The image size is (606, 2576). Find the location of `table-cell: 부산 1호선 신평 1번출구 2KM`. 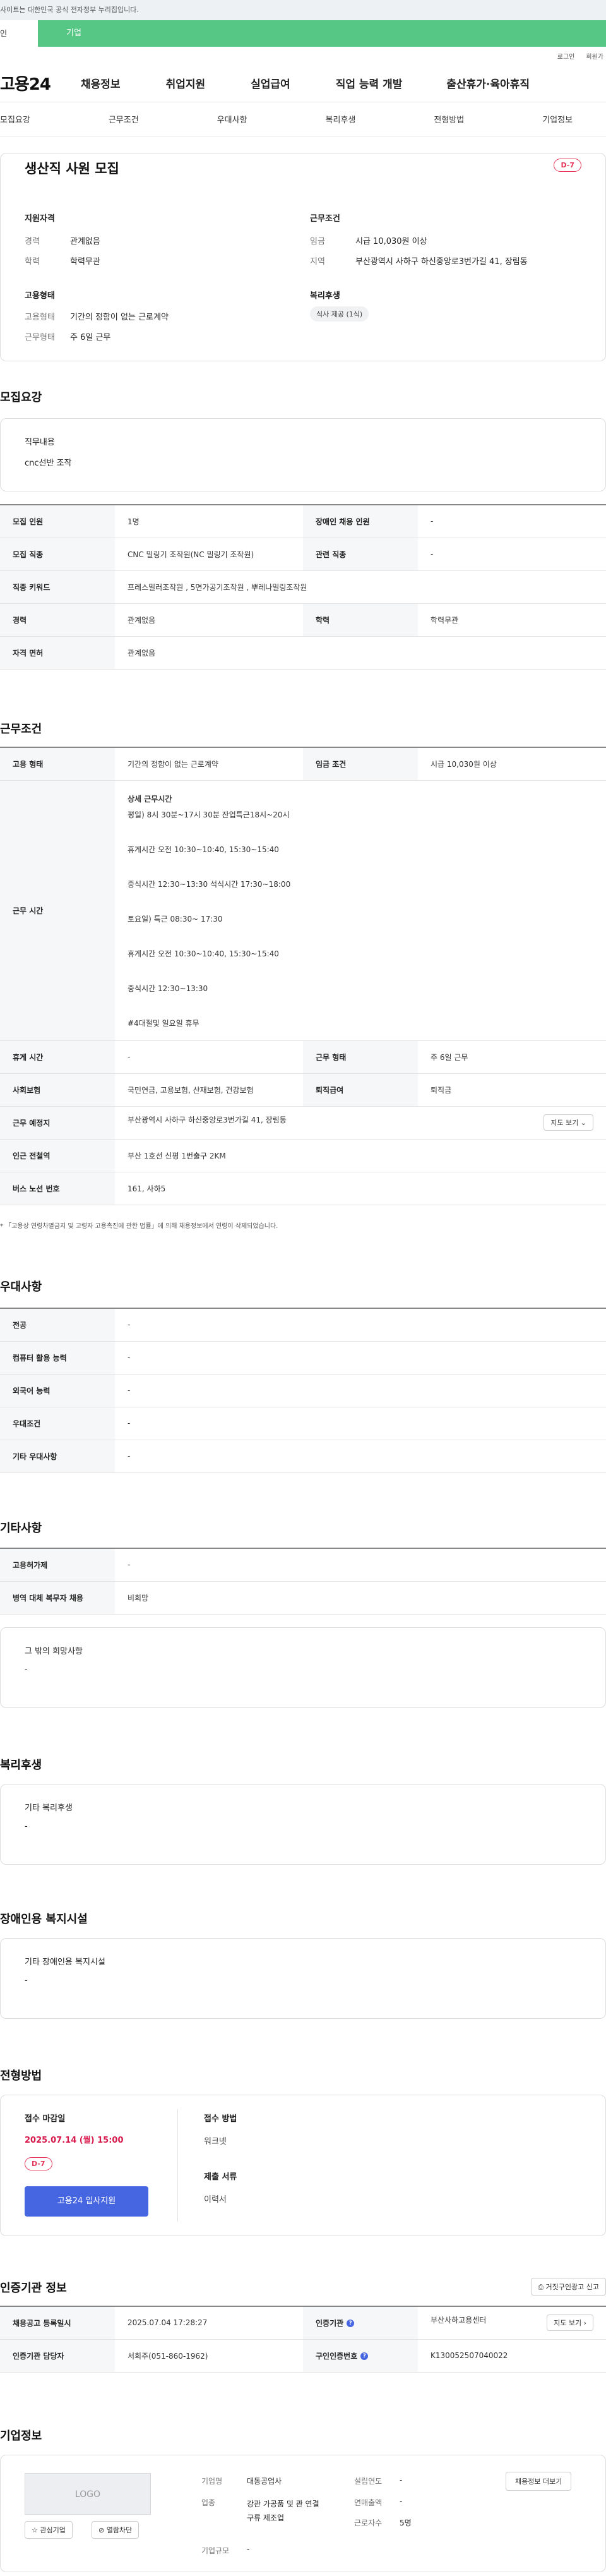

table-cell: 부산 1호선 신평 1번출구 2KM is located at coordinates (360, 1155).